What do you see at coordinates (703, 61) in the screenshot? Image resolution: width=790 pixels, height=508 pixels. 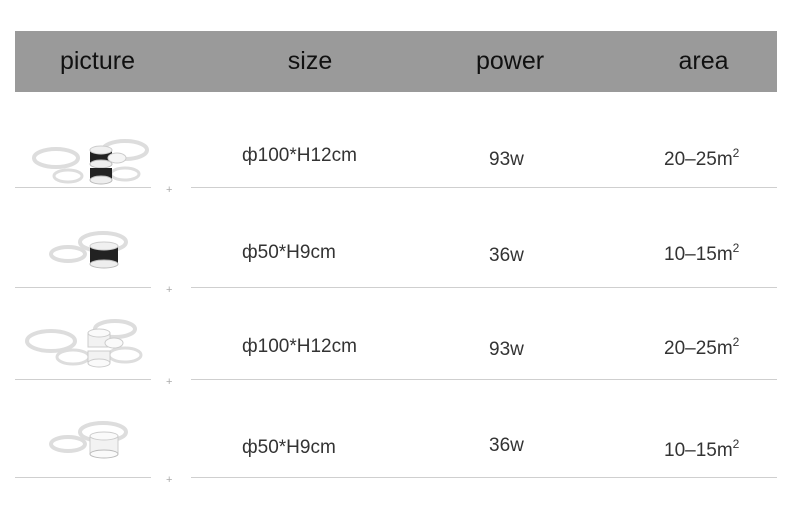 I see `header-area: area` at bounding box center [703, 61].